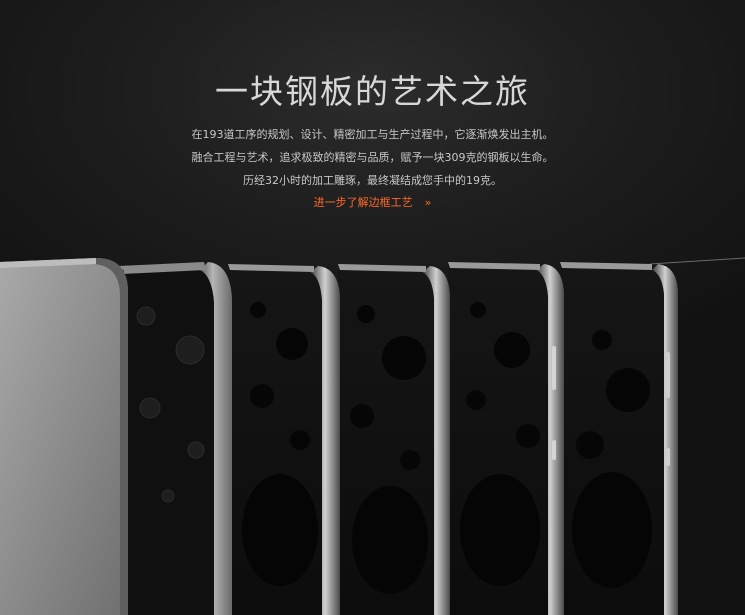 Image resolution: width=745 pixels, height=615 pixels. I want to click on page-title: 一块钢板的艺术之旅, so click(372, 91).